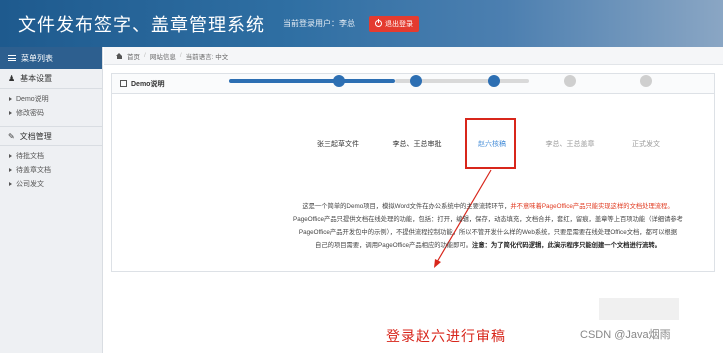 Image resolution: width=723 pixels, height=353 pixels. What do you see at coordinates (566, 245) in the screenshot?
I see `desc-note: 注意：为了简化代码逻辑，此演示程序只能创建一个文档进行流转。` at bounding box center [566, 245].